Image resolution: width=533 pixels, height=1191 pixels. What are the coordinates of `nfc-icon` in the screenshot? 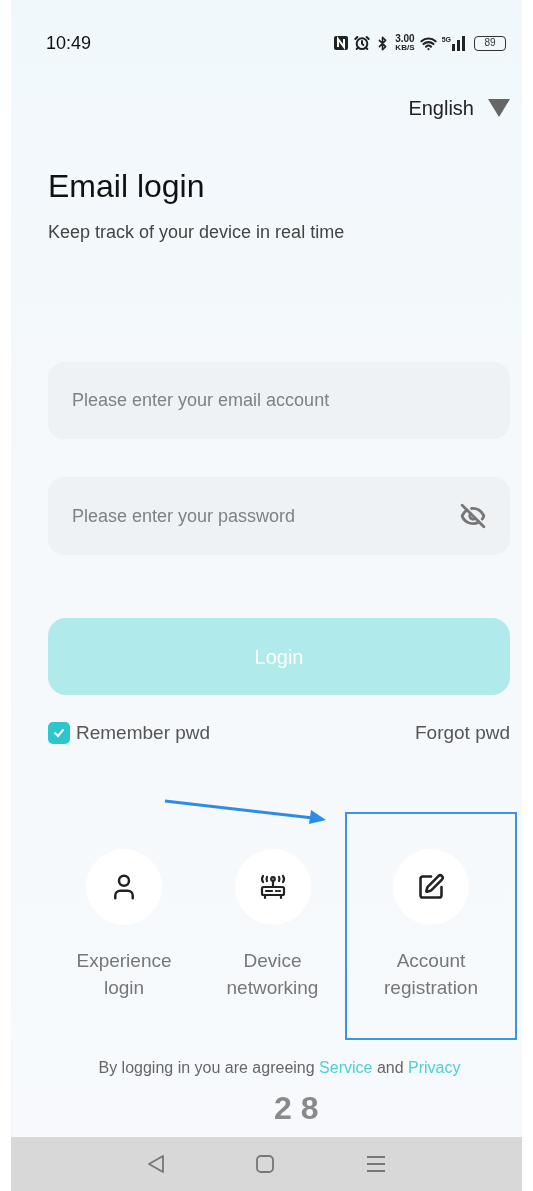 It's located at (341, 43).